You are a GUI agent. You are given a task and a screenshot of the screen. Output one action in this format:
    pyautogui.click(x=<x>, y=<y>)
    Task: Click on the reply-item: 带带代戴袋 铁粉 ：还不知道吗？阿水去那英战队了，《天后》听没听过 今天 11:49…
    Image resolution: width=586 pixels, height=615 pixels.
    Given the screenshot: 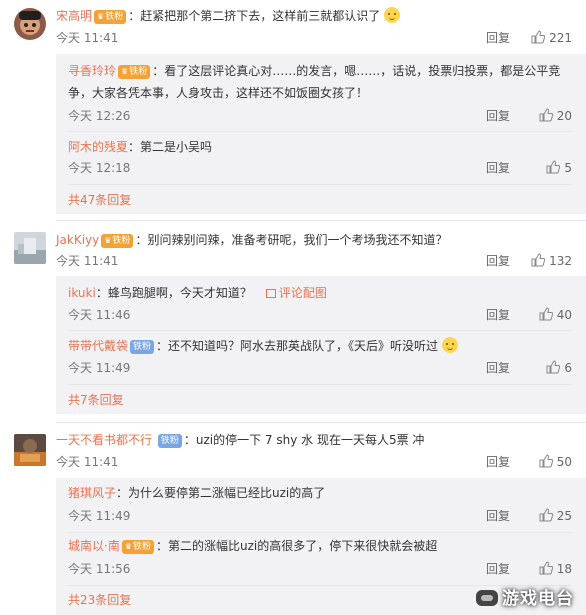 What is the action you would take?
    pyautogui.click(x=320, y=358)
    